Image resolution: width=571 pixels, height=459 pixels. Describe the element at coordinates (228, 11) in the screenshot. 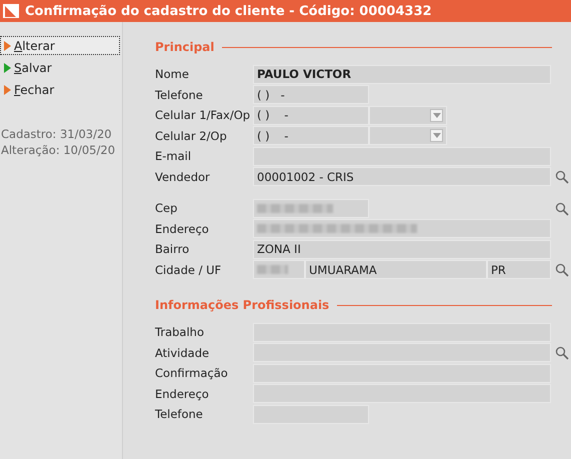

I see `window-title: Confirmação do cadastro do cliente - Código: 00004332` at that location.